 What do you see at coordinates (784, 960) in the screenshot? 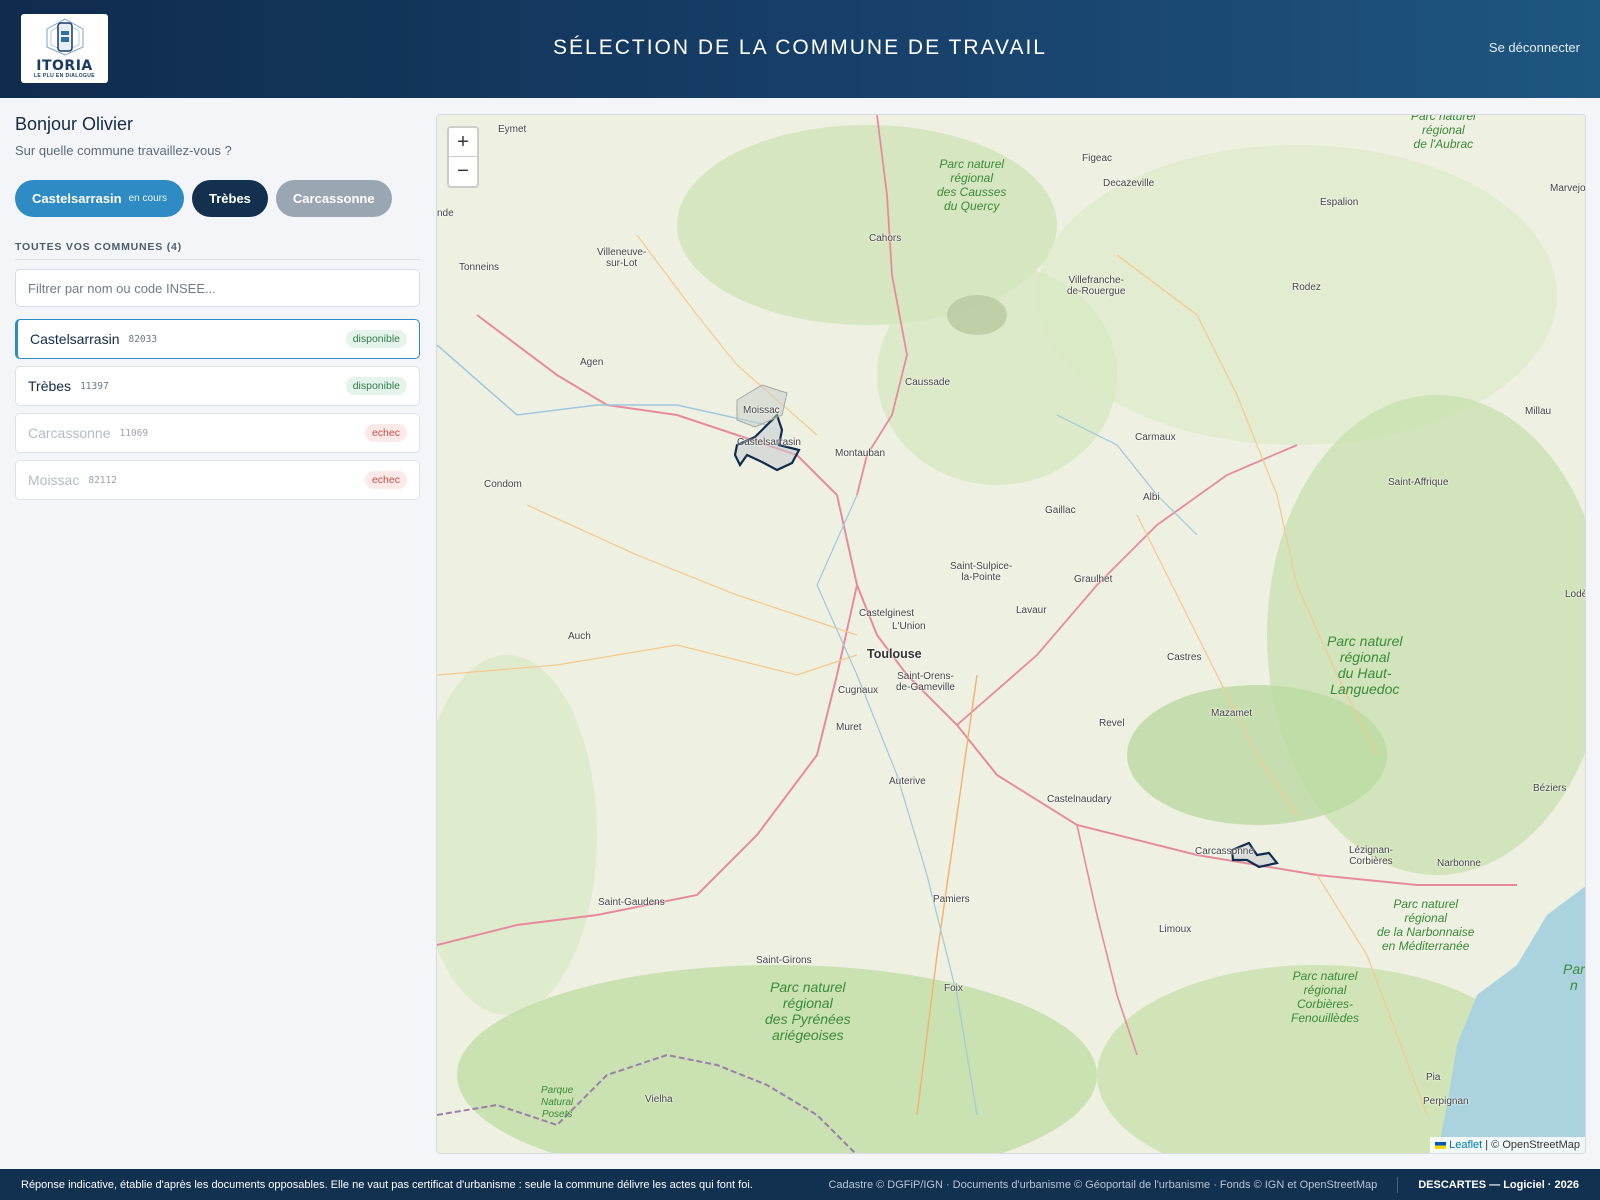
I see `map-label: Saint-Girons` at bounding box center [784, 960].